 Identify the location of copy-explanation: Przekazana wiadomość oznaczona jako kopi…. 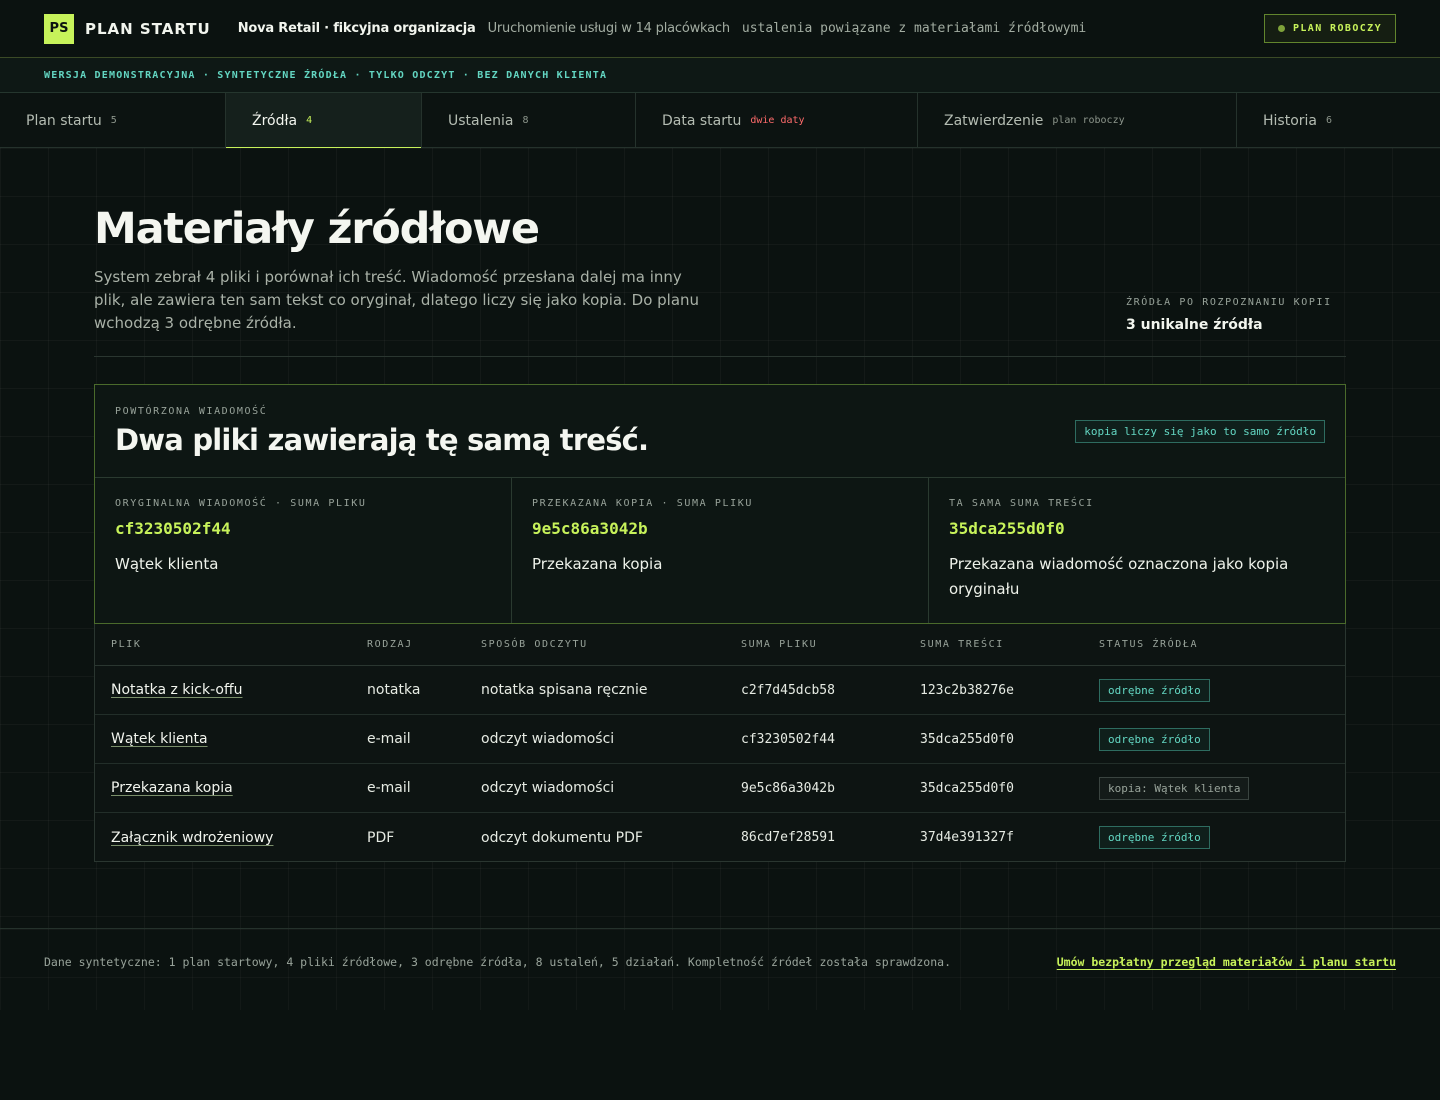
(1119, 576).